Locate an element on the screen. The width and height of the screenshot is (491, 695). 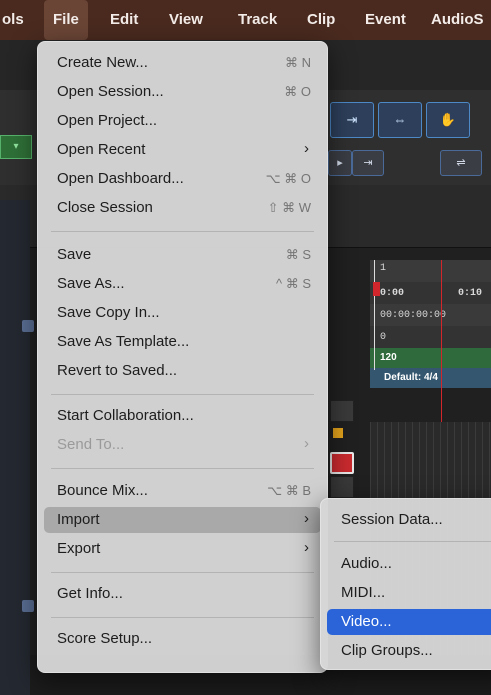
bars-ruler: 1 is located at coordinates (430, 271).